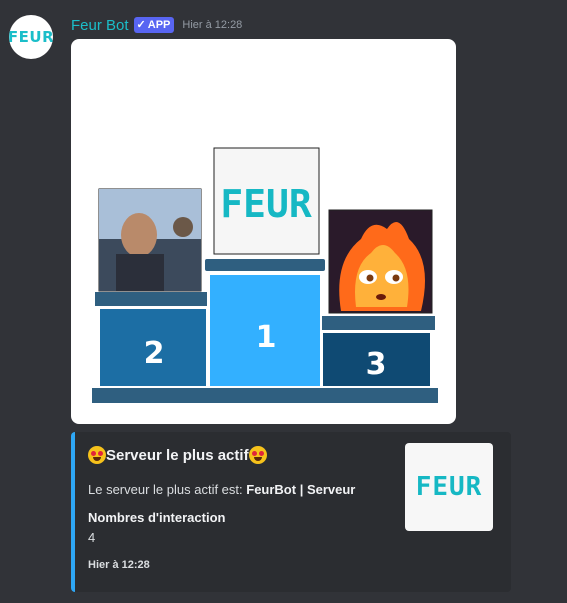 This screenshot has width=567, height=603. What do you see at coordinates (376, 364) in the screenshot?
I see `third-place-label: 3` at bounding box center [376, 364].